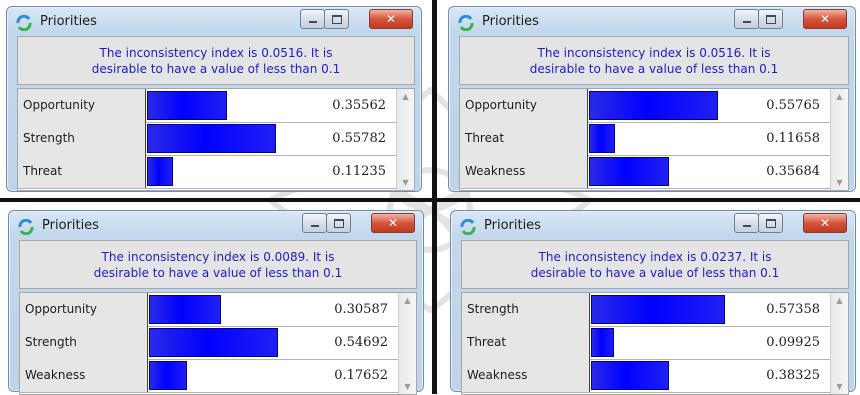  What do you see at coordinates (793, 309) in the screenshot?
I see `row-value: 0.57358` at bounding box center [793, 309].